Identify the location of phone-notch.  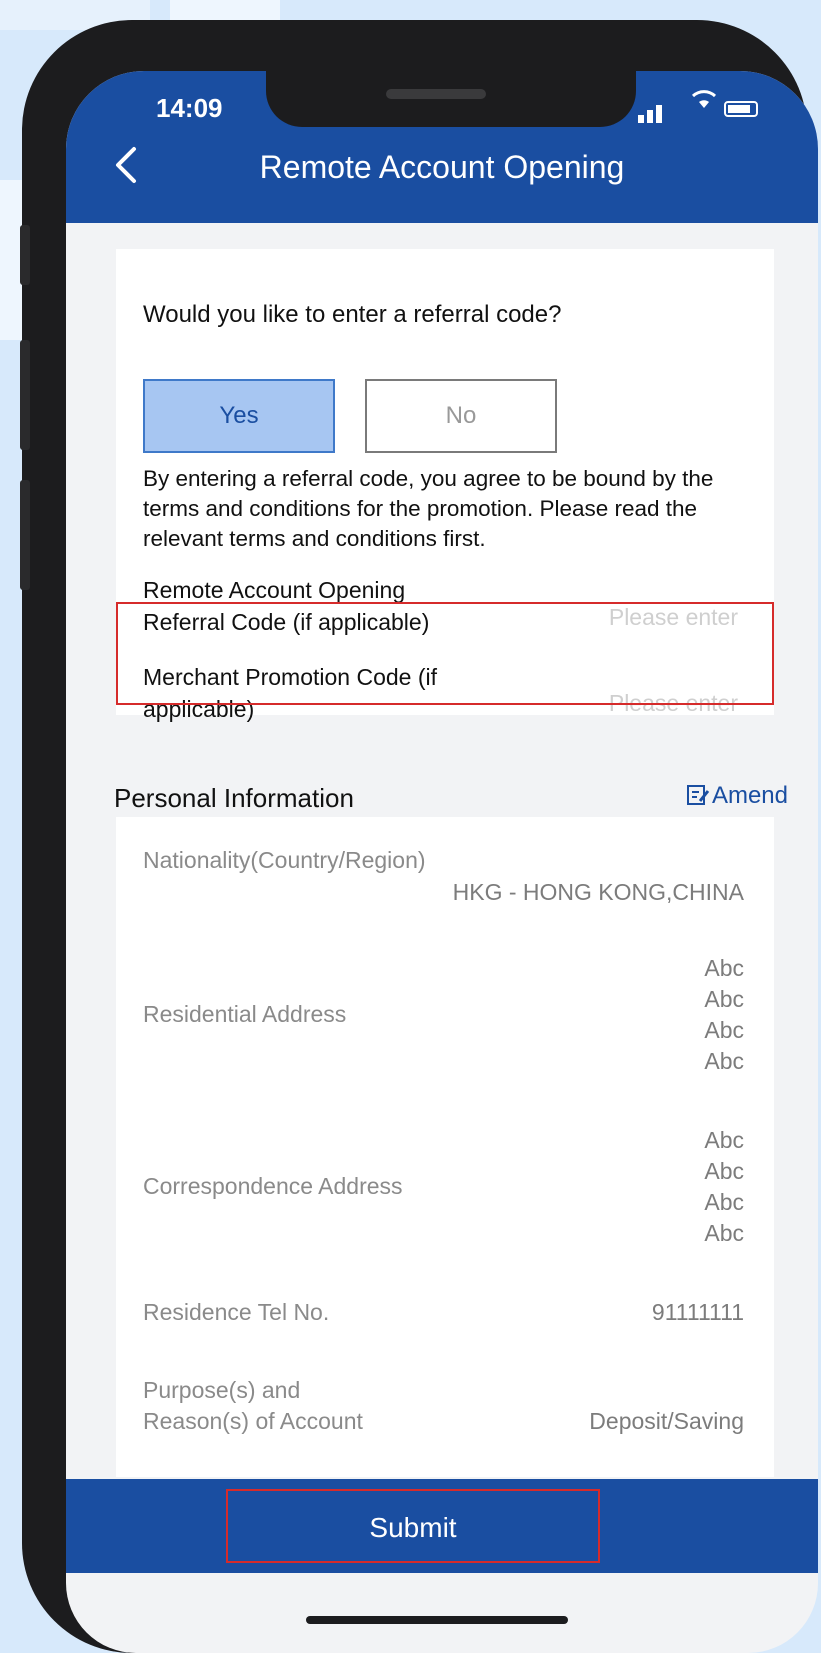
(451, 99).